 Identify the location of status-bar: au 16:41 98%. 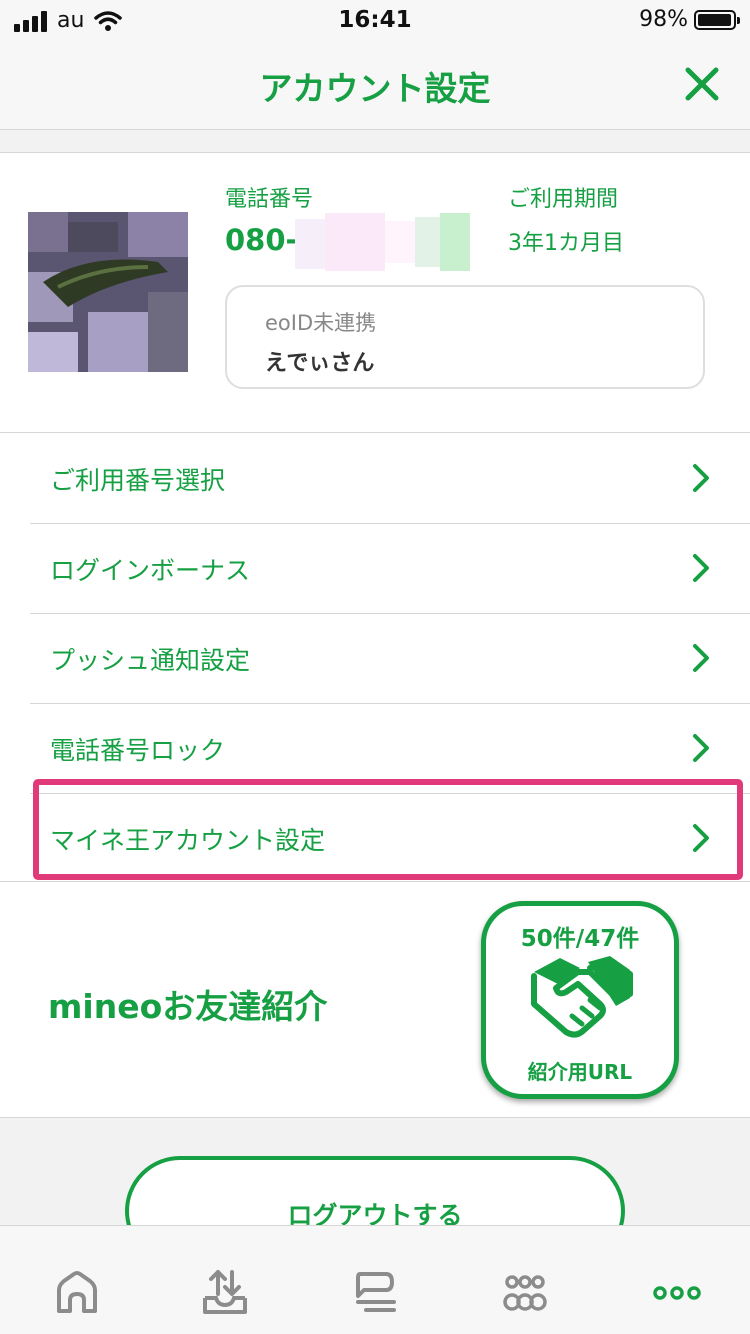
(375, 21).